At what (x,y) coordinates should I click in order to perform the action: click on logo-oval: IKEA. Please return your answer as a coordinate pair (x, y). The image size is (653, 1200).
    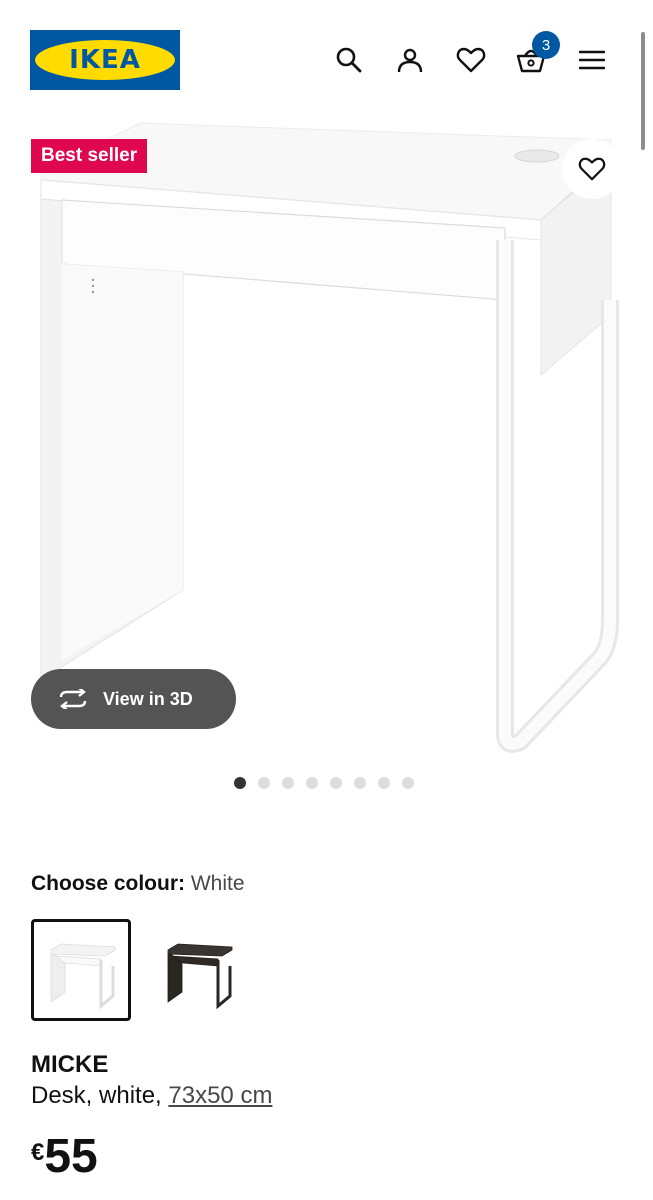
    Looking at the image, I should click on (105, 60).